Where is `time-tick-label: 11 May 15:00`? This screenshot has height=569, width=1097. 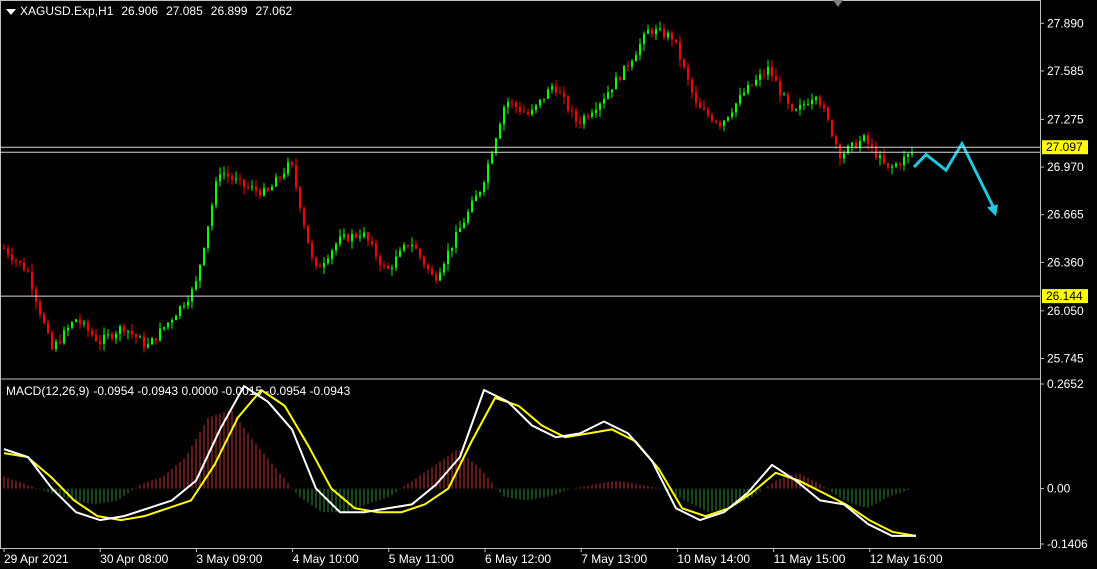
time-tick-label: 11 May 15:00 is located at coordinates (810, 559).